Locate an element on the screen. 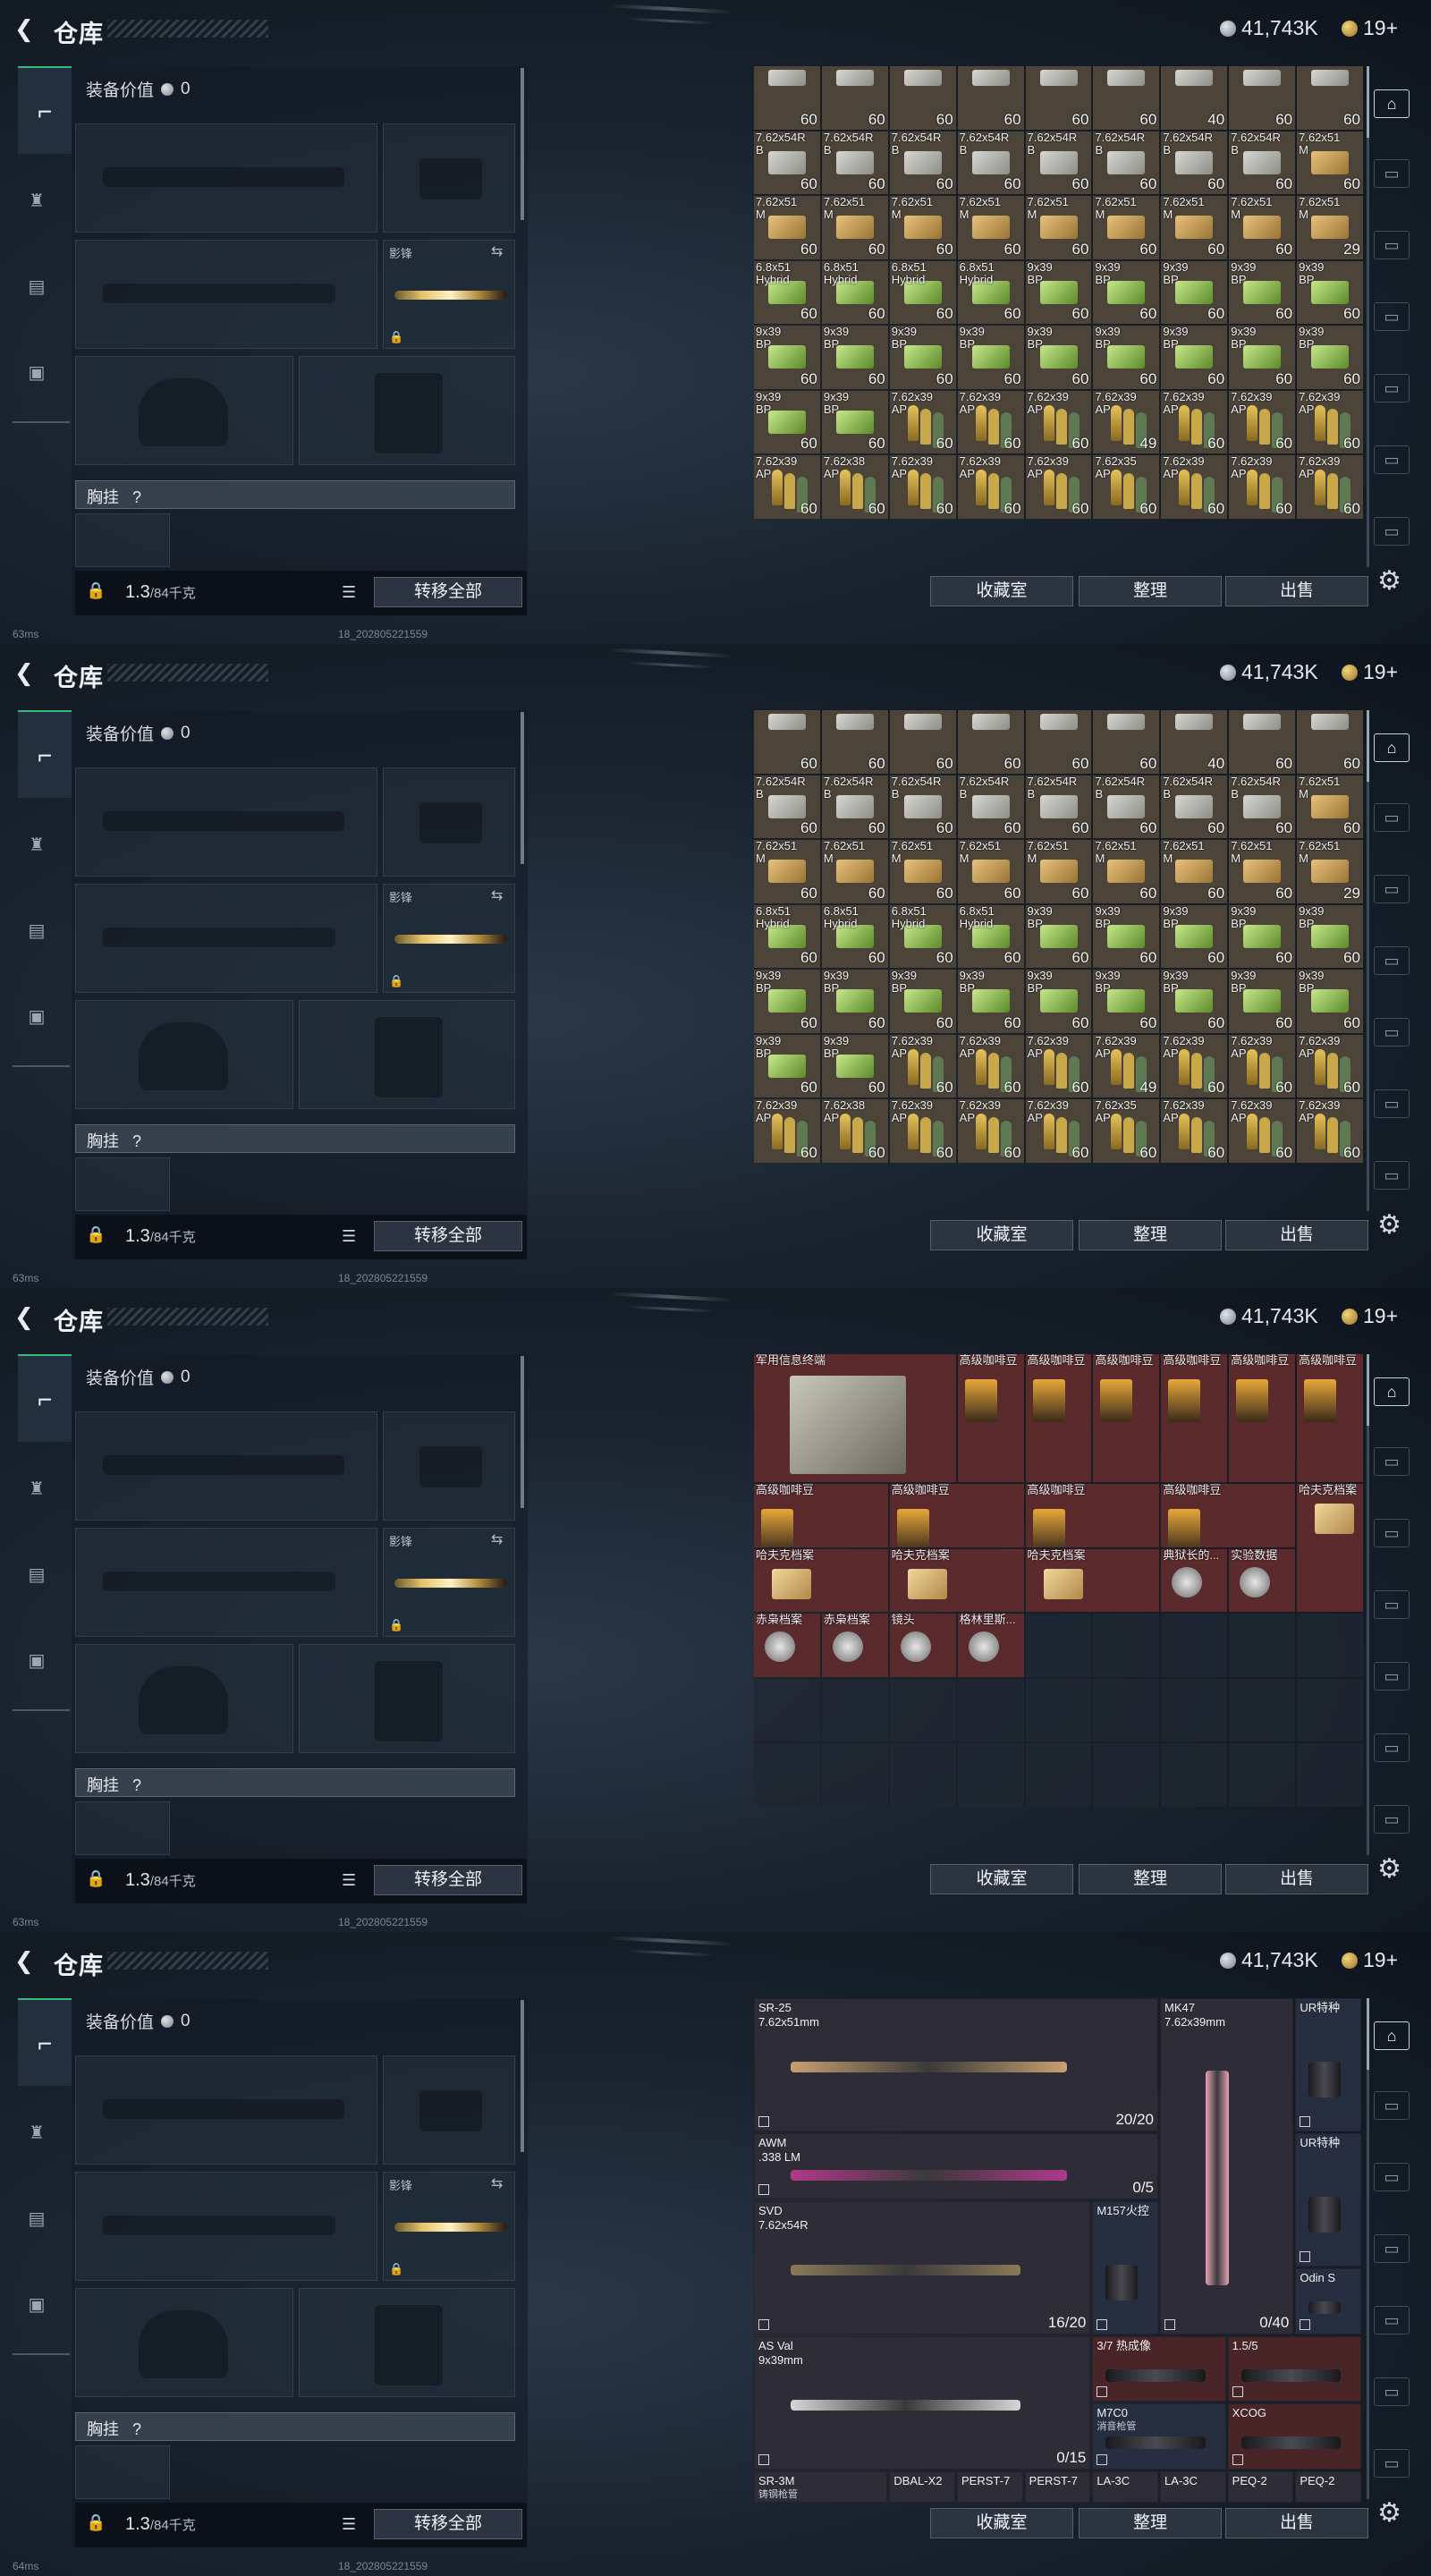 This screenshot has width=1431, height=2576. ammo-cell: 40 is located at coordinates (1195, 742).